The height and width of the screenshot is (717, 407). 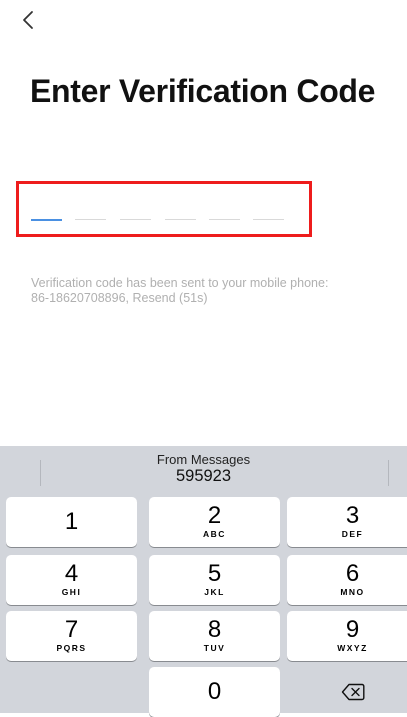 I want to click on delete-key, so click(x=347, y=692).